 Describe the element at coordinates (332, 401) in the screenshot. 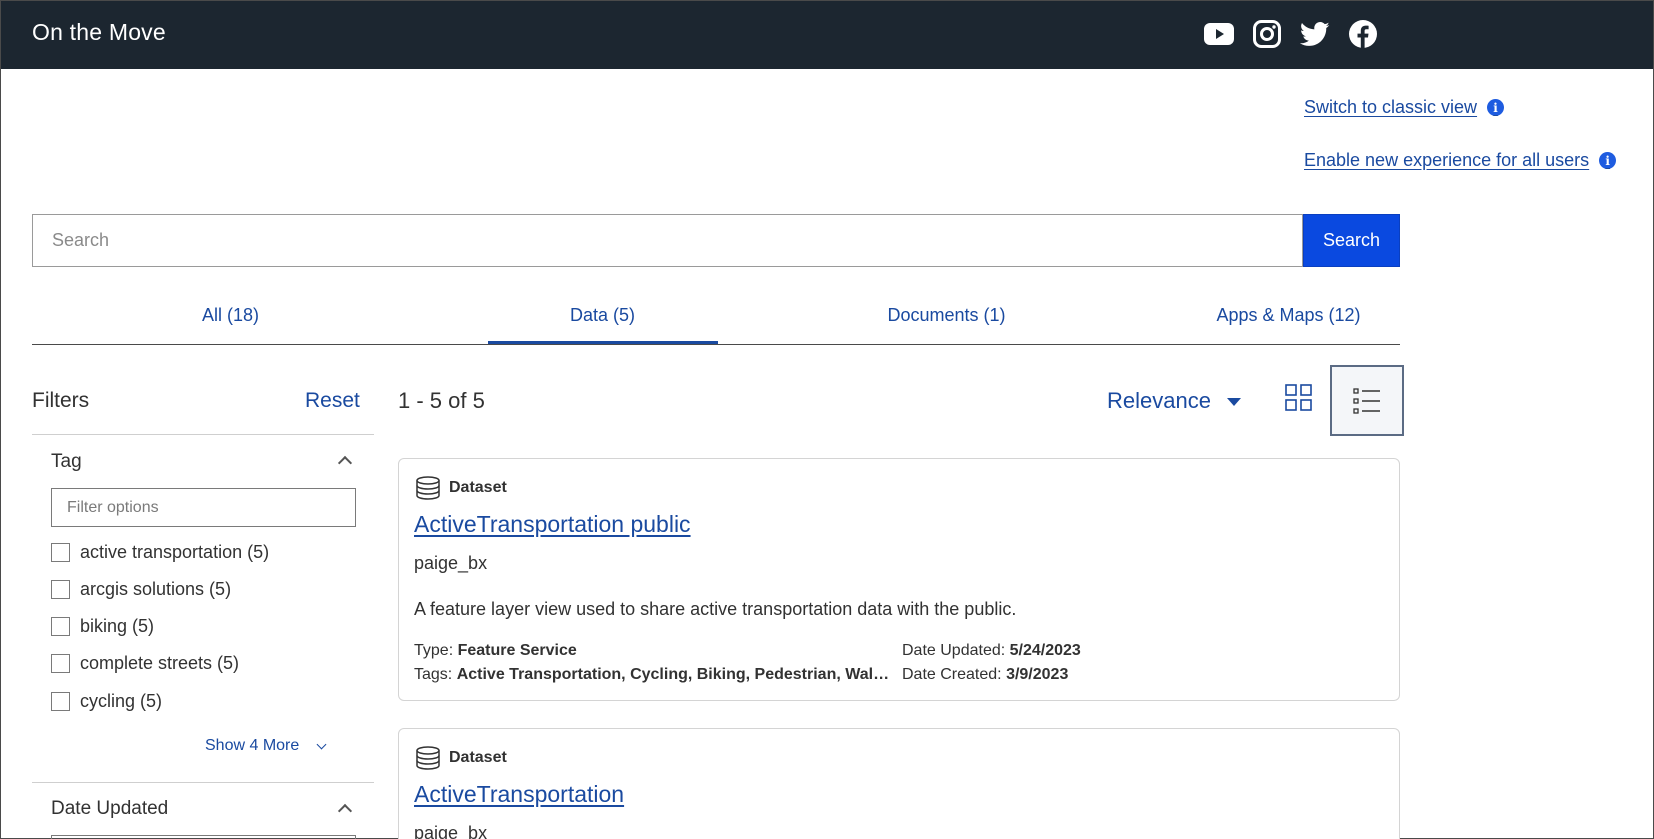

I see `reset-filters-link: Reset` at that location.